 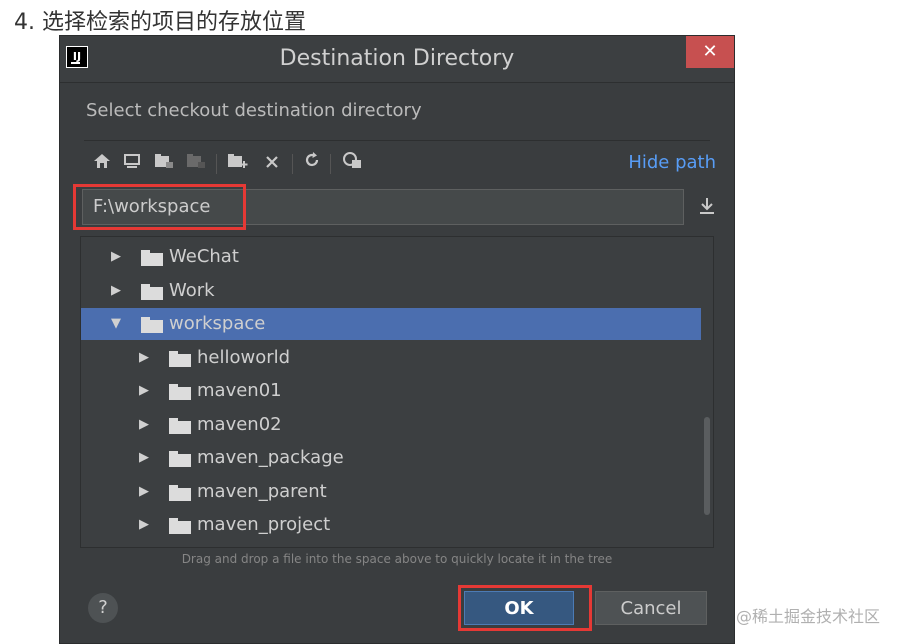 What do you see at coordinates (270, 457) in the screenshot?
I see `tree-row-label: maven_package` at bounding box center [270, 457].